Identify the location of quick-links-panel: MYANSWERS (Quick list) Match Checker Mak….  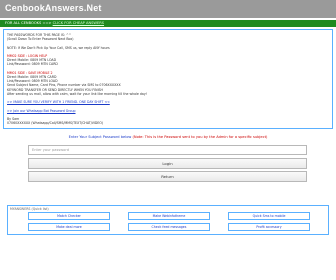
(168, 220).